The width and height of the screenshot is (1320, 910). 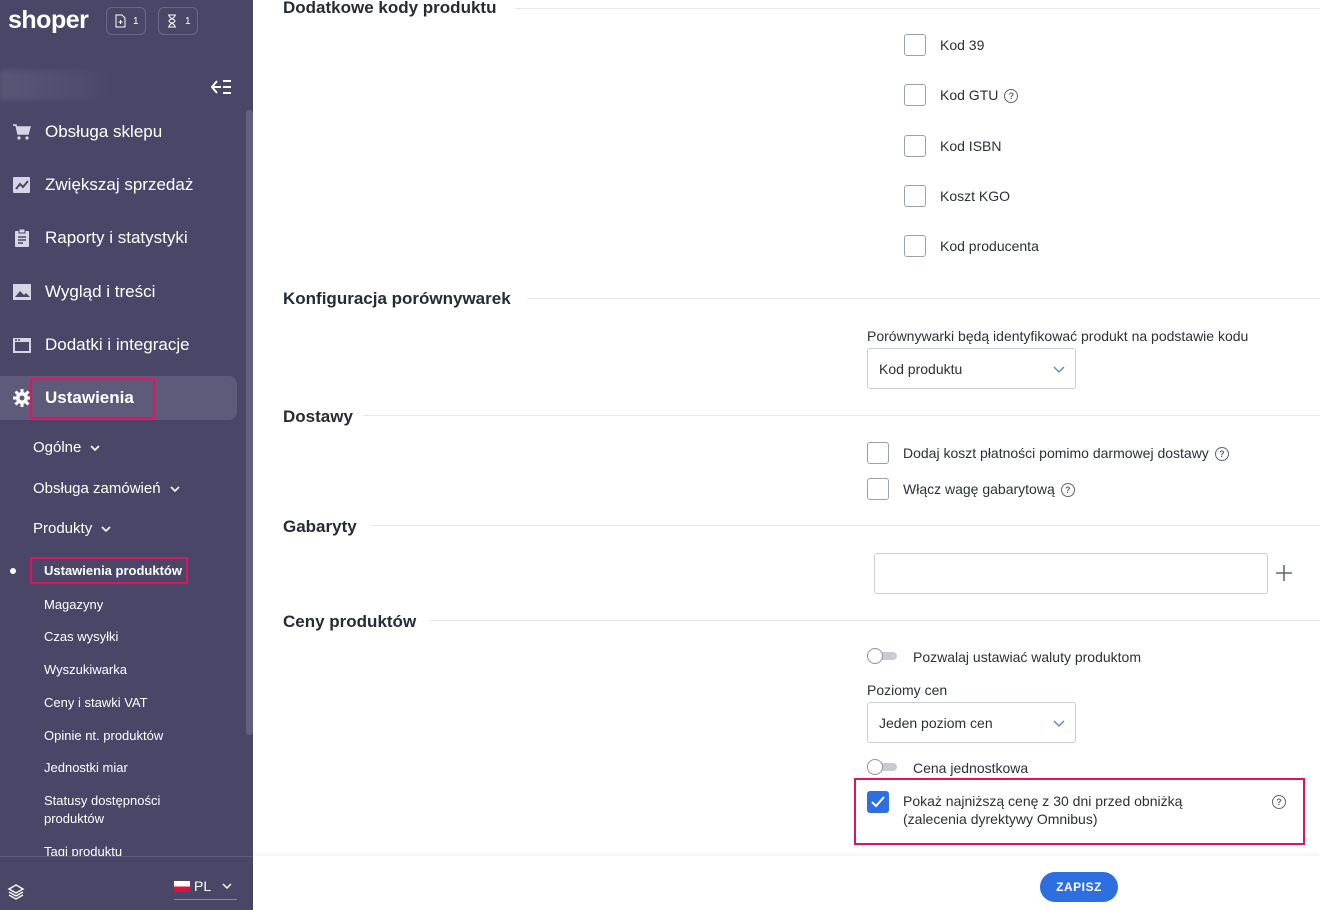 I want to click on checkbox-payment-cost, so click(x=878, y=453).